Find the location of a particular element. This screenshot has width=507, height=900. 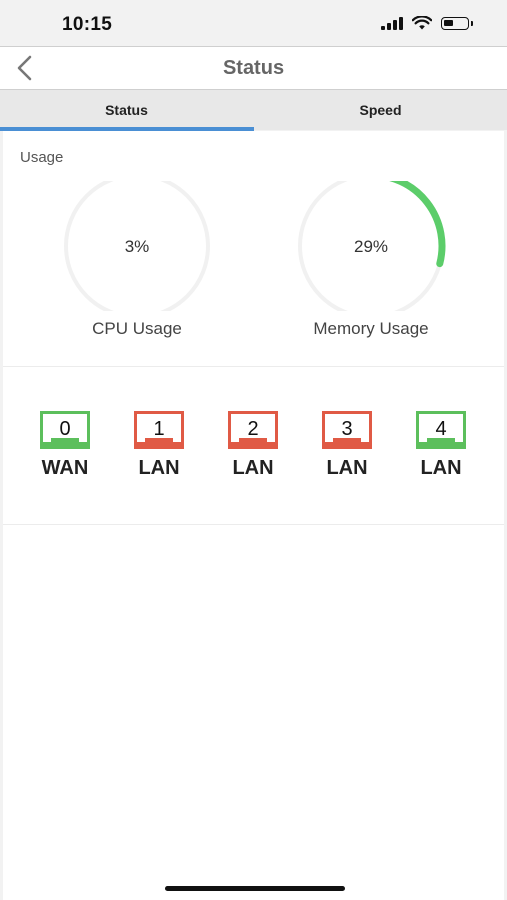

port-lan-2: 2 LAN is located at coordinates (253, 445).